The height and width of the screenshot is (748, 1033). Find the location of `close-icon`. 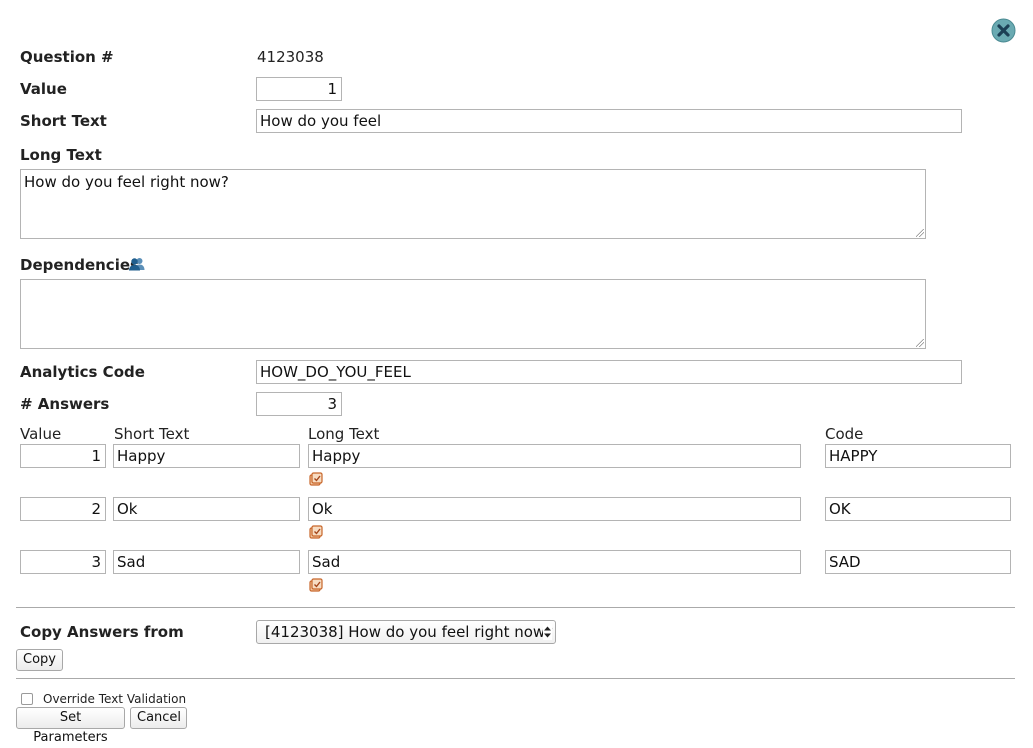

close-icon is located at coordinates (1003, 30).